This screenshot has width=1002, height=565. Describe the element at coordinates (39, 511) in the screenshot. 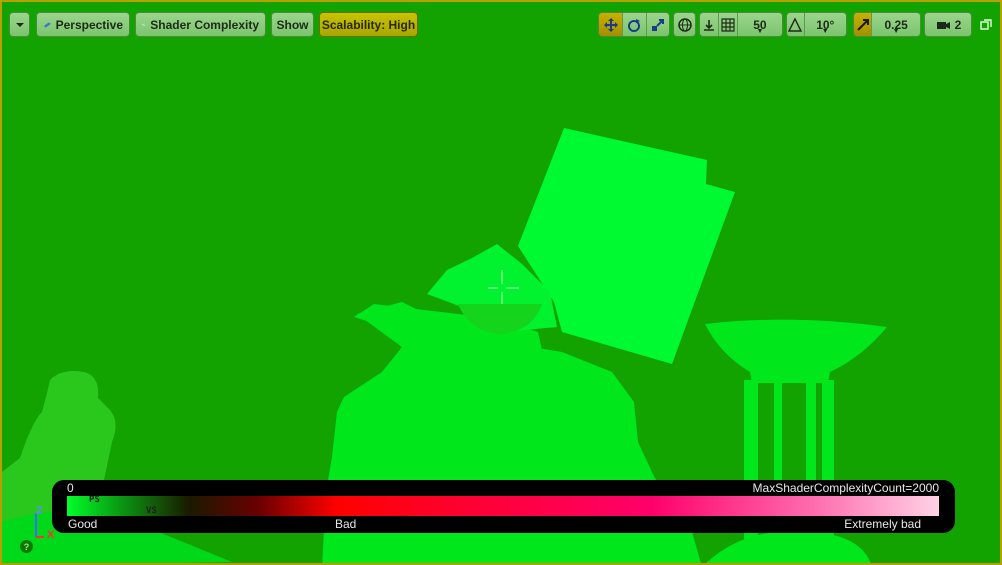

I see `axis-z-label: Z` at that location.